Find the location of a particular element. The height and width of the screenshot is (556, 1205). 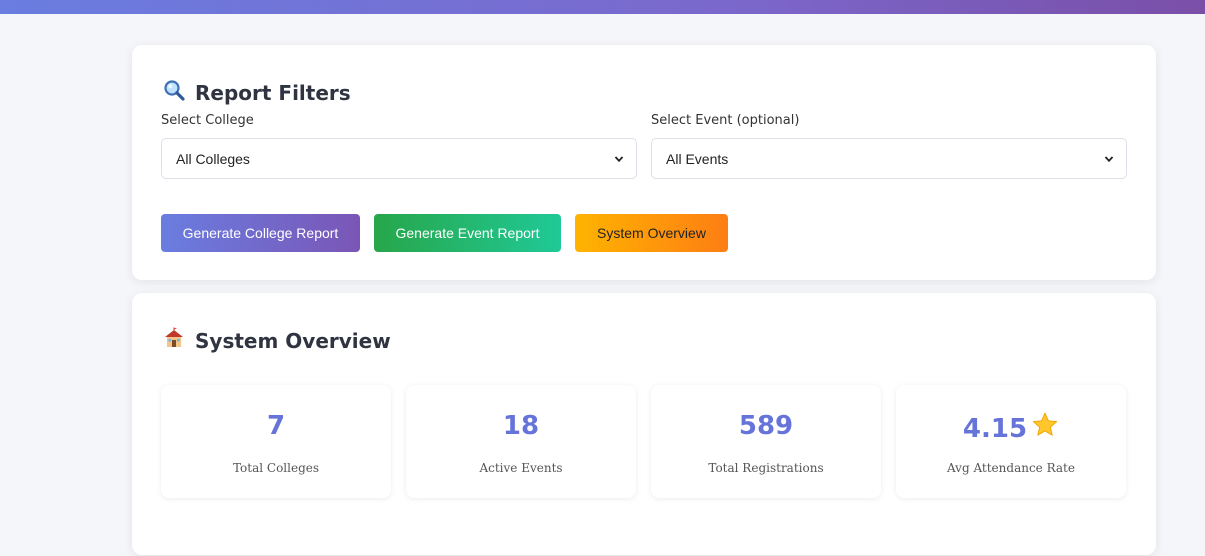

select-college-label: Select College is located at coordinates (207, 120).